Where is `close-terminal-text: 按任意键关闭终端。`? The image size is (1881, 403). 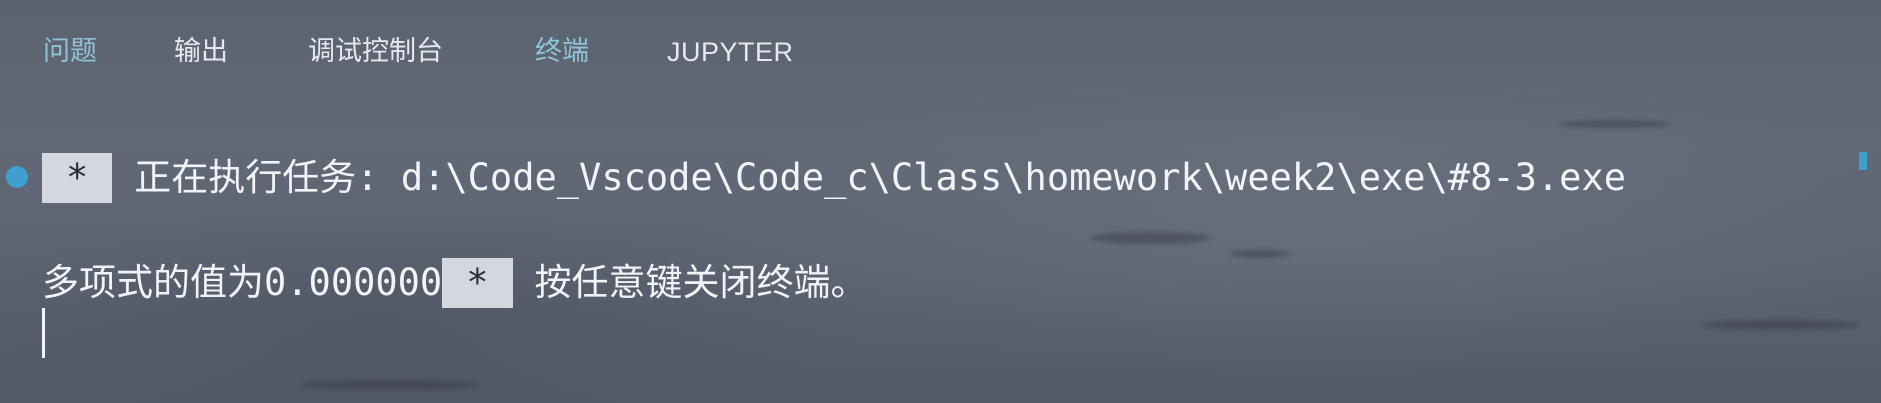 close-terminal-text: 按任意键关闭终端。 is located at coordinates (701, 282).